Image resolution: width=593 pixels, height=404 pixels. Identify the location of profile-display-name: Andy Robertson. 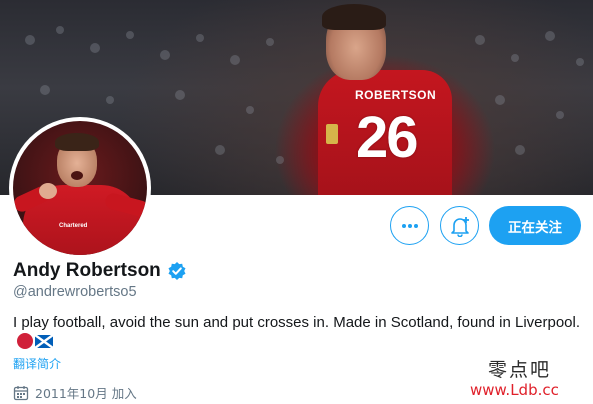
(87, 270).